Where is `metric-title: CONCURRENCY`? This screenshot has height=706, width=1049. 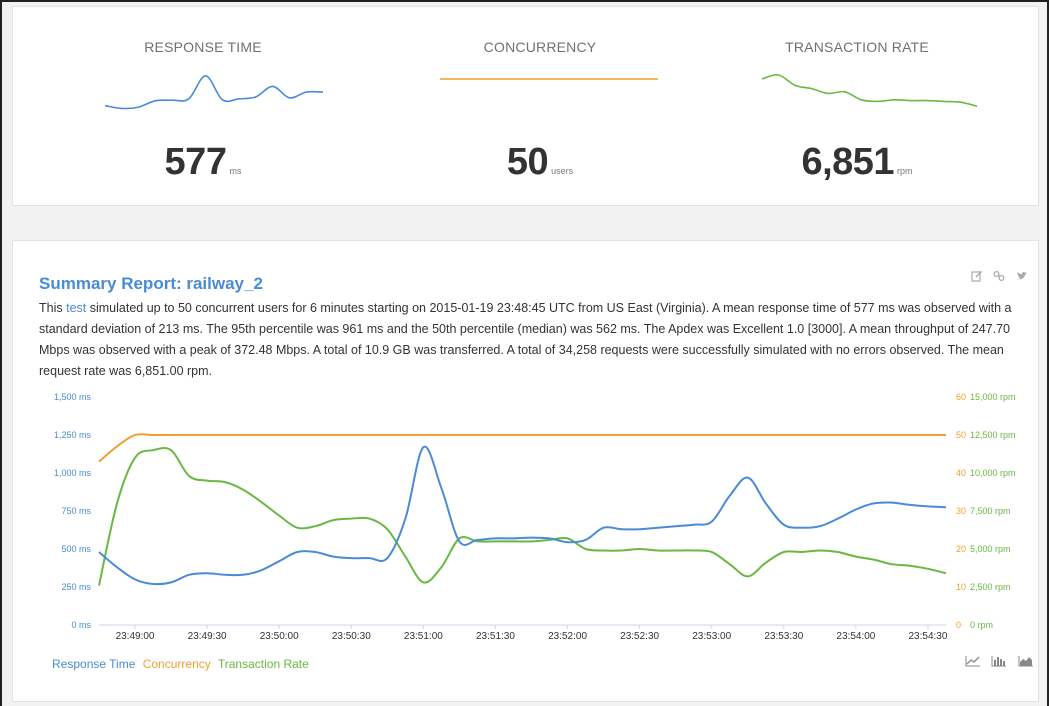 metric-title: CONCURRENCY is located at coordinates (540, 47).